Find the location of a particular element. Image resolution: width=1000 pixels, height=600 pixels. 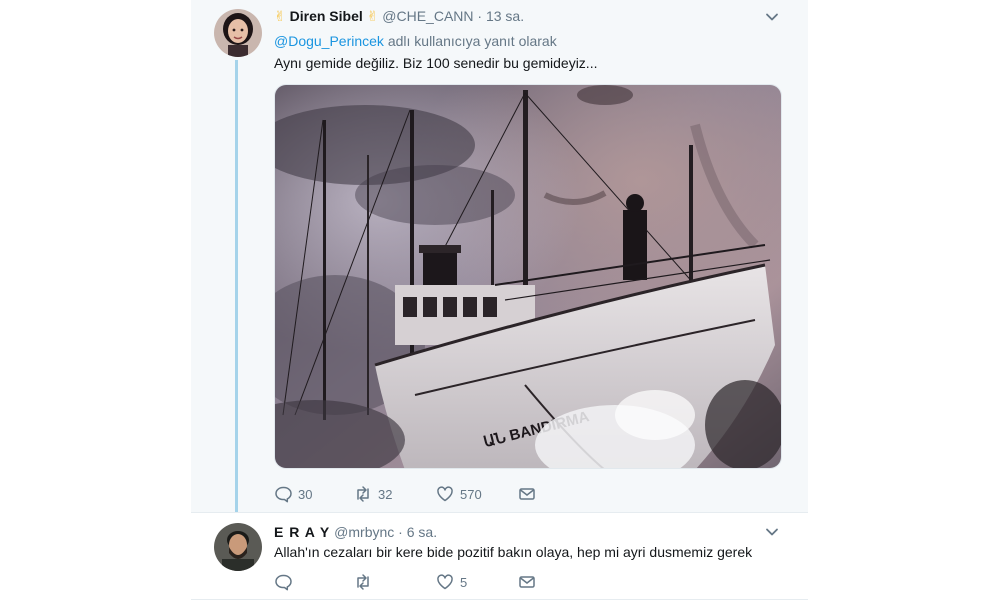

tweet-actions: 5 is located at coordinates (405, 582).